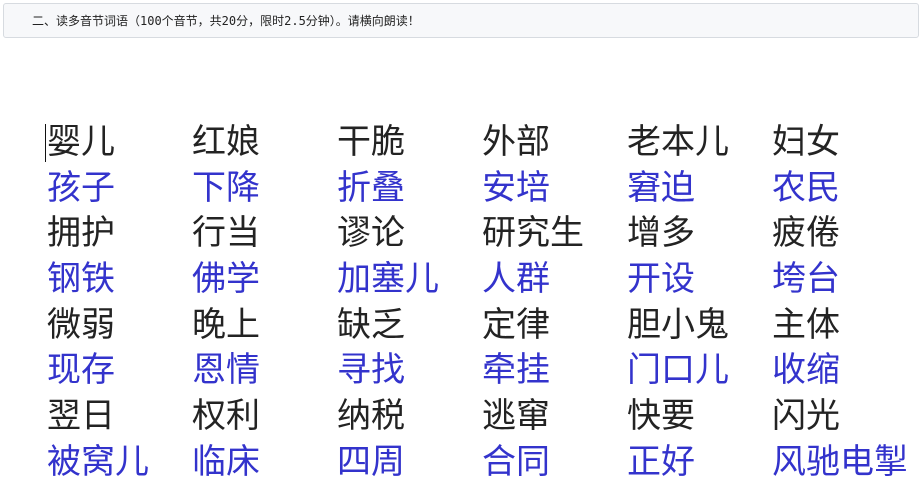 The width and height of the screenshot is (923, 499). What do you see at coordinates (371, 187) in the screenshot?
I see `word: 折叠` at bounding box center [371, 187].